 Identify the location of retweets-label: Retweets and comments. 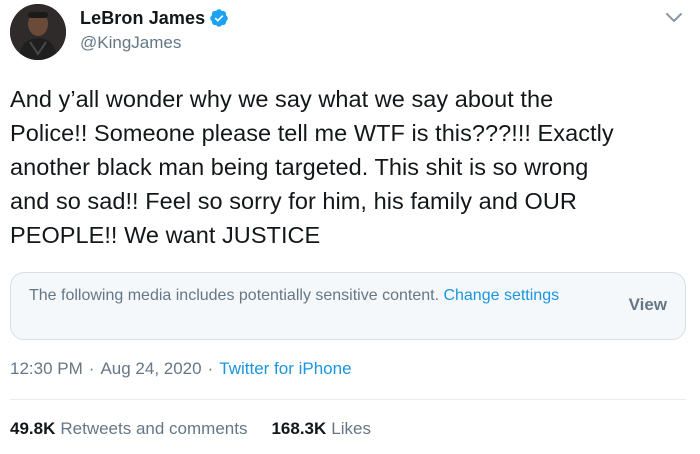
(154, 428).